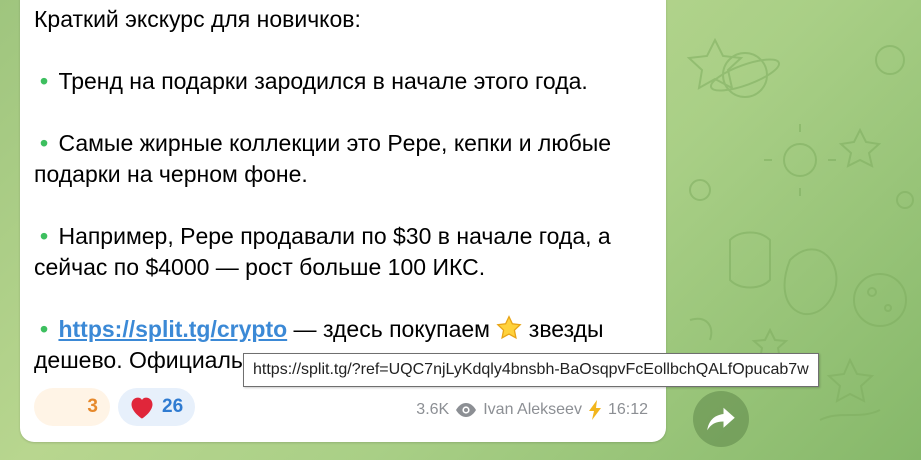 The image size is (921, 460). What do you see at coordinates (627, 409) in the screenshot?
I see `message-time: 16:12` at bounding box center [627, 409].